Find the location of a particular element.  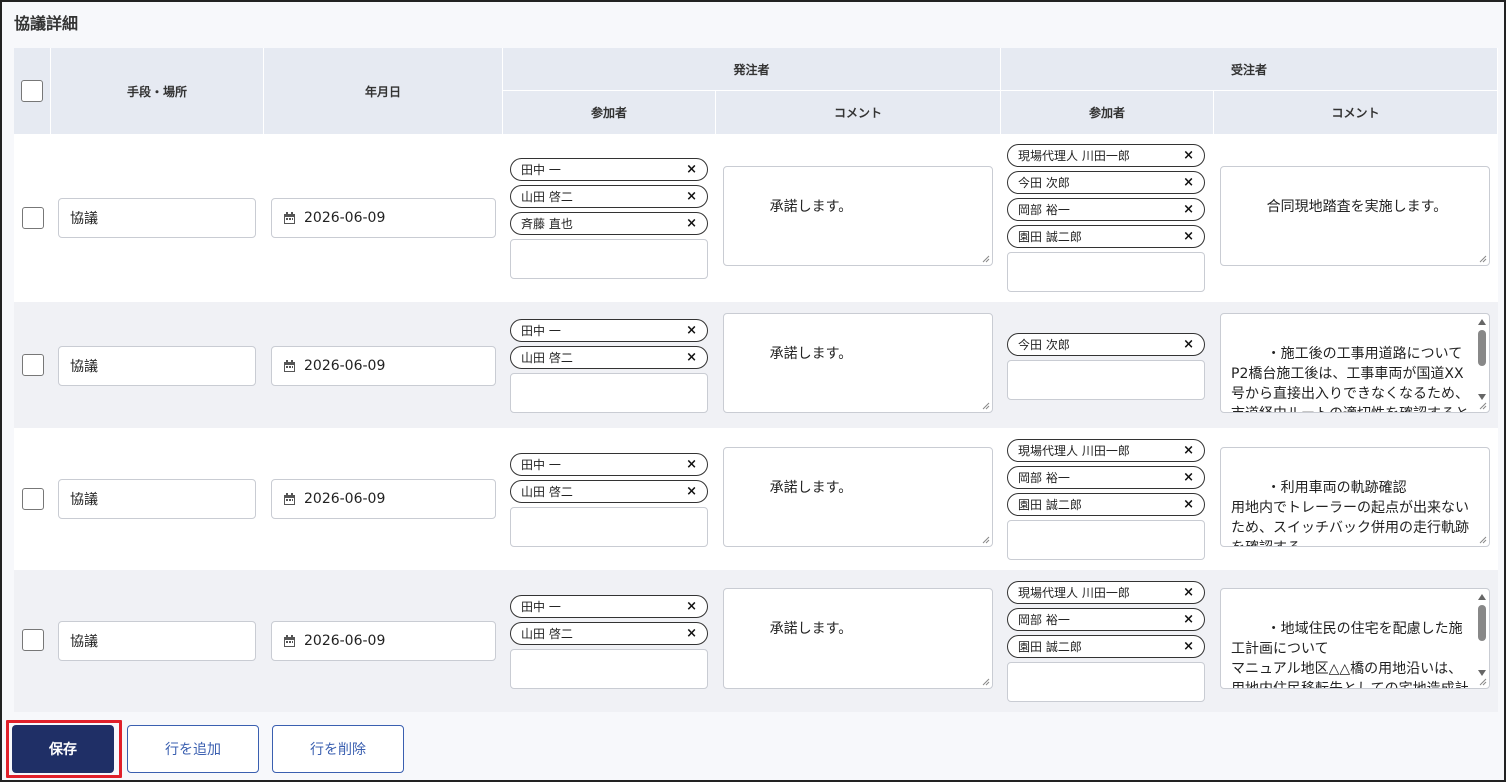

participant-tag: 斉藤 直也 × is located at coordinates (609, 223).